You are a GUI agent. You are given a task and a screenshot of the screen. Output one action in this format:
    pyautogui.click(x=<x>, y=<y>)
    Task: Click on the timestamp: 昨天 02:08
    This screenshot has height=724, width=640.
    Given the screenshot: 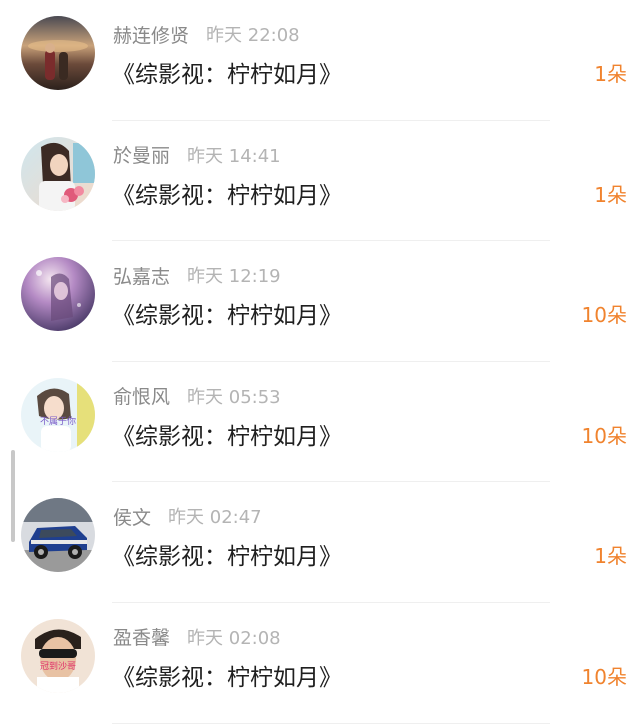 What is the action you would take?
    pyautogui.click(x=234, y=638)
    